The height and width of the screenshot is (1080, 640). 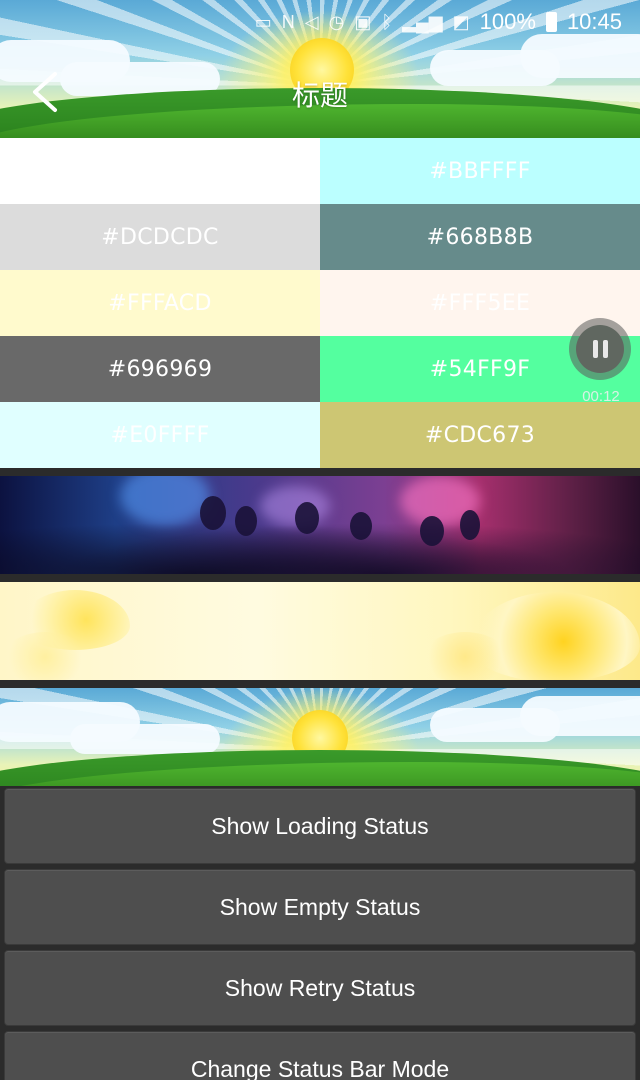 What do you see at coordinates (160, 303) in the screenshot?
I see `color-swatch: #FFFACD` at bounding box center [160, 303].